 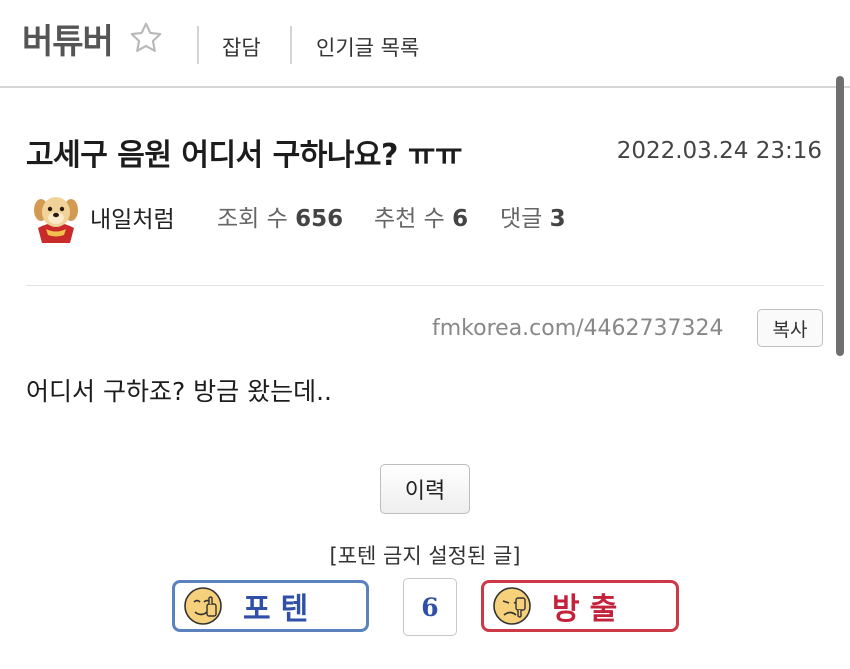 I want to click on upvote-button: 포텐, so click(x=270, y=606).